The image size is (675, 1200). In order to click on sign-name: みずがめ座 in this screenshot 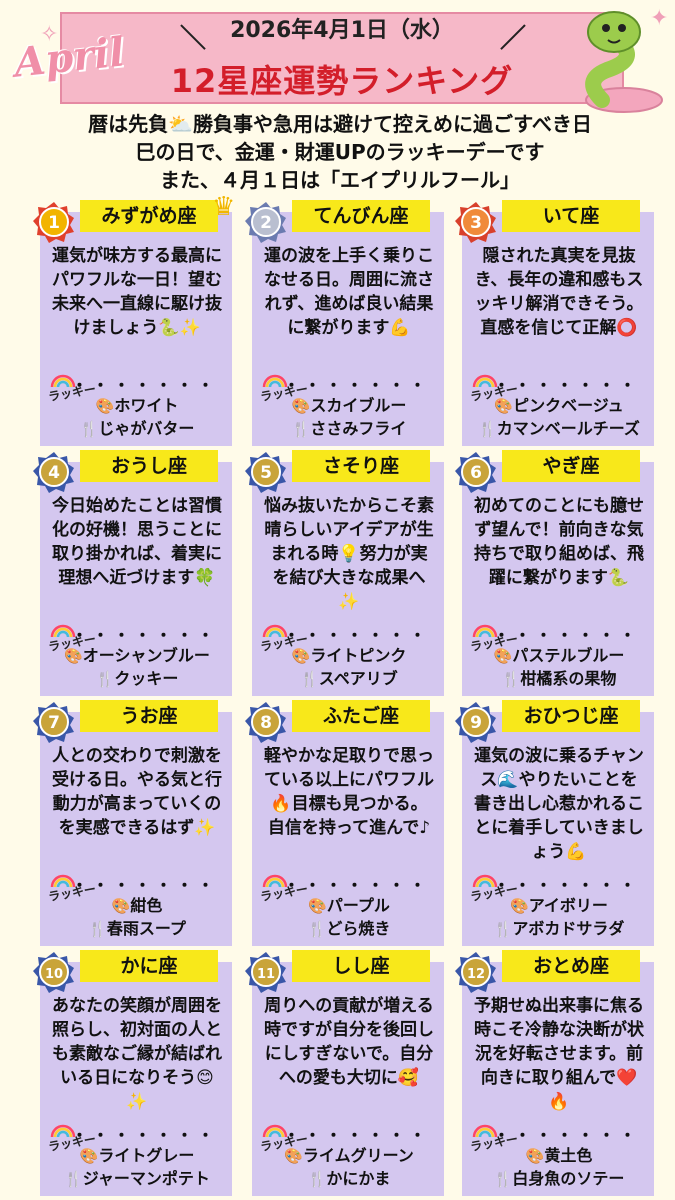, I will do `click(149, 216)`.